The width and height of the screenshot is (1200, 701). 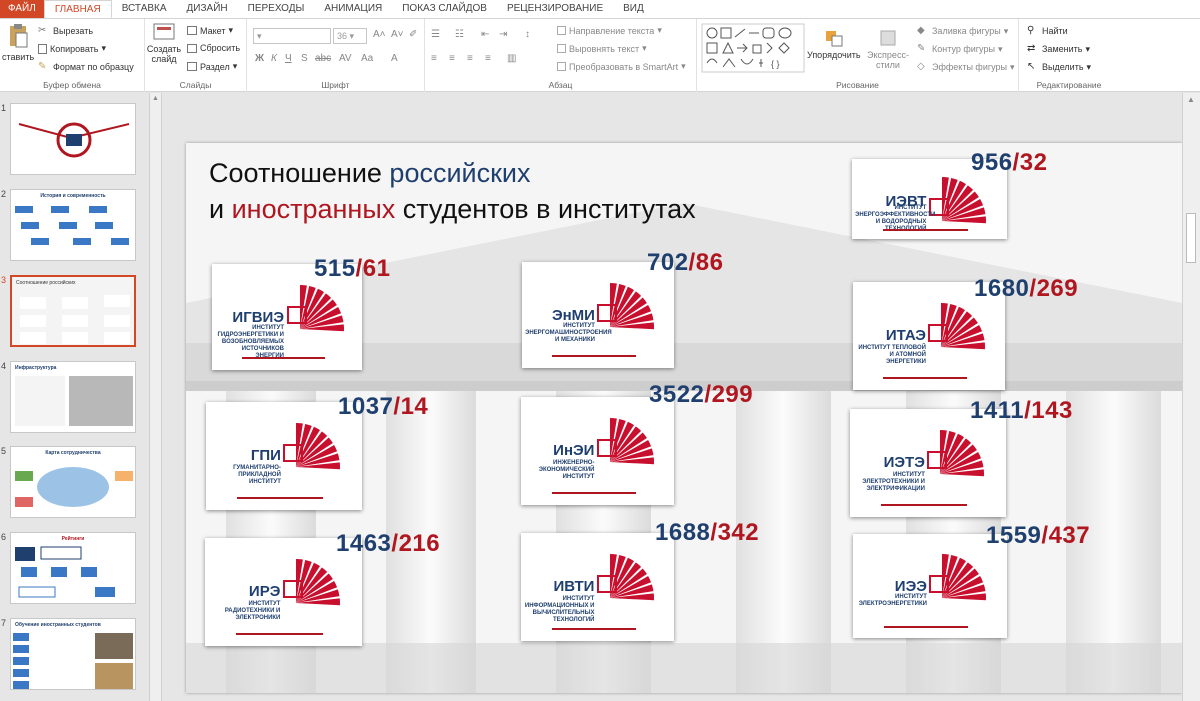 What do you see at coordinates (73, 482) in the screenshot?
I see `slide-thumbnail-5: Карта сотрудничества` at bounding box center [73, 482].